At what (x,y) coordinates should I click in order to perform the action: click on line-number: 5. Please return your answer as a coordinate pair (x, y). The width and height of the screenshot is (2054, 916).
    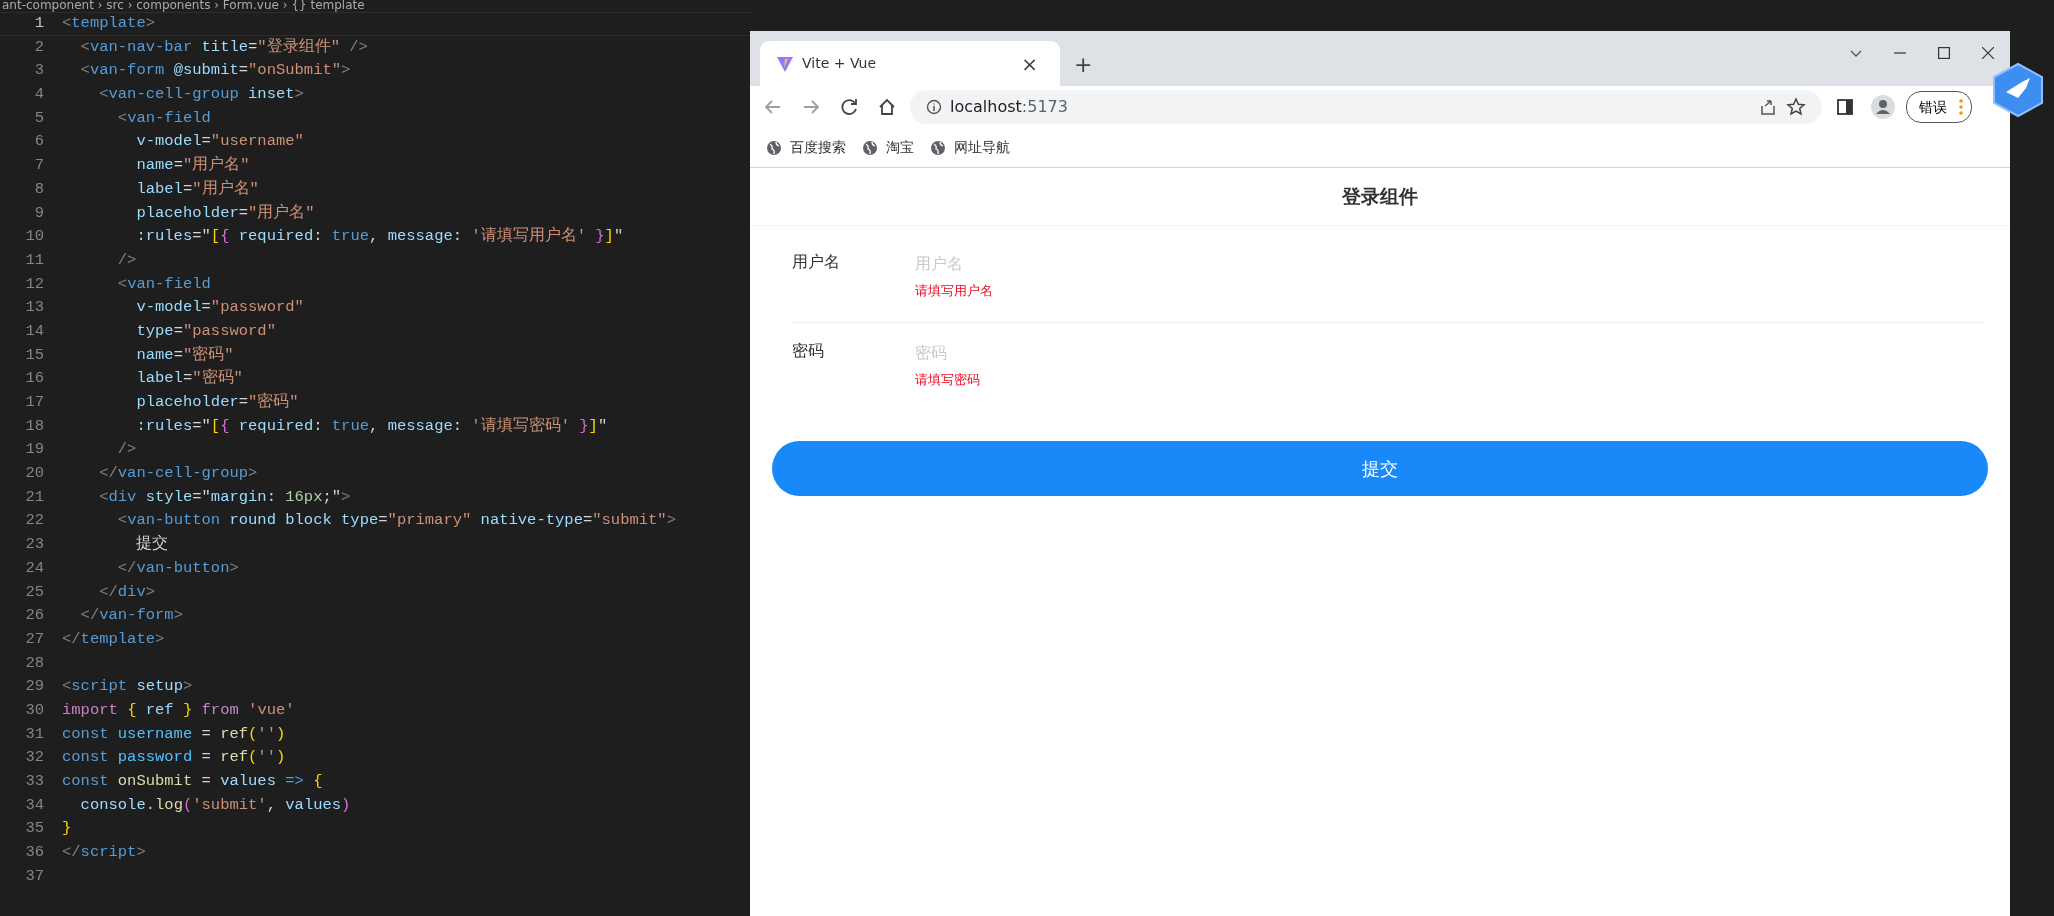
    Looking at the image, I should click on (38, 118).